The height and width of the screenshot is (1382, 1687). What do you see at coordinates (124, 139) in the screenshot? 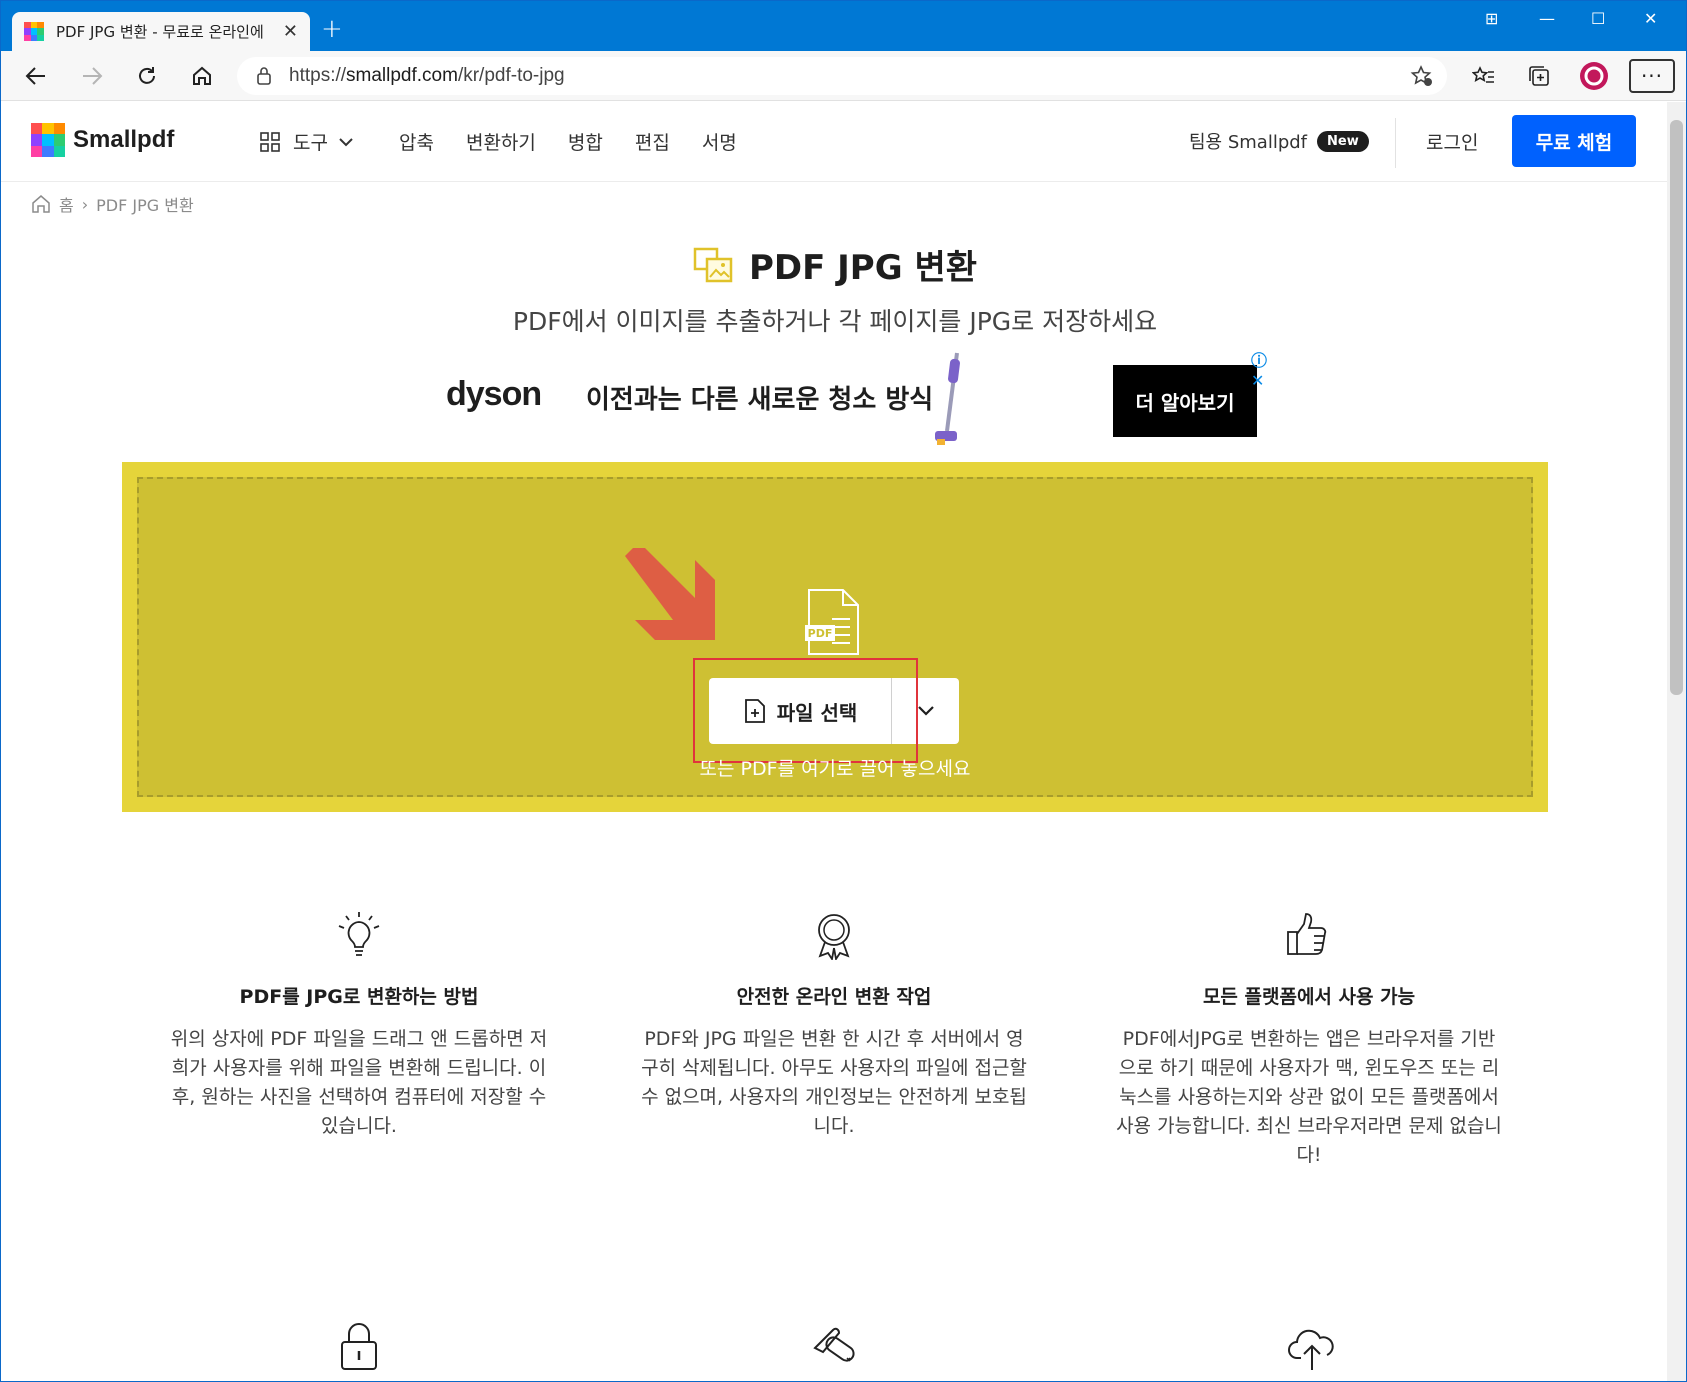
I see `logo-text: Smallpdf` at bounding box center [124, 139].